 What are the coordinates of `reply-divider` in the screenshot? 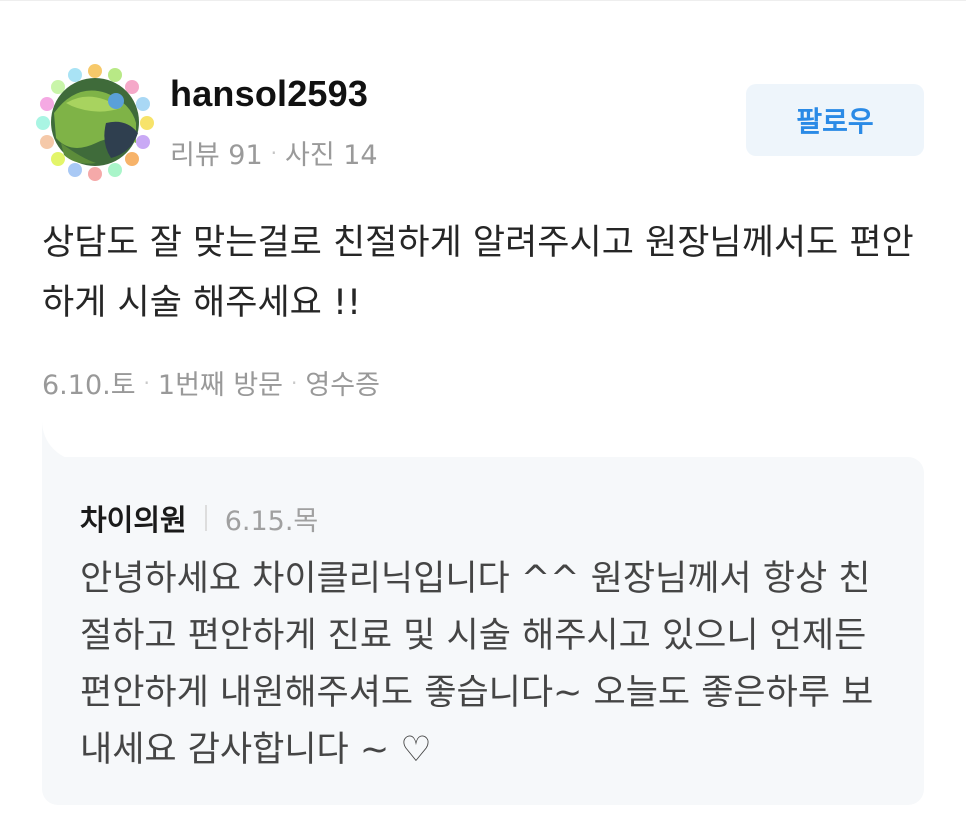 It's located at (205, 518).